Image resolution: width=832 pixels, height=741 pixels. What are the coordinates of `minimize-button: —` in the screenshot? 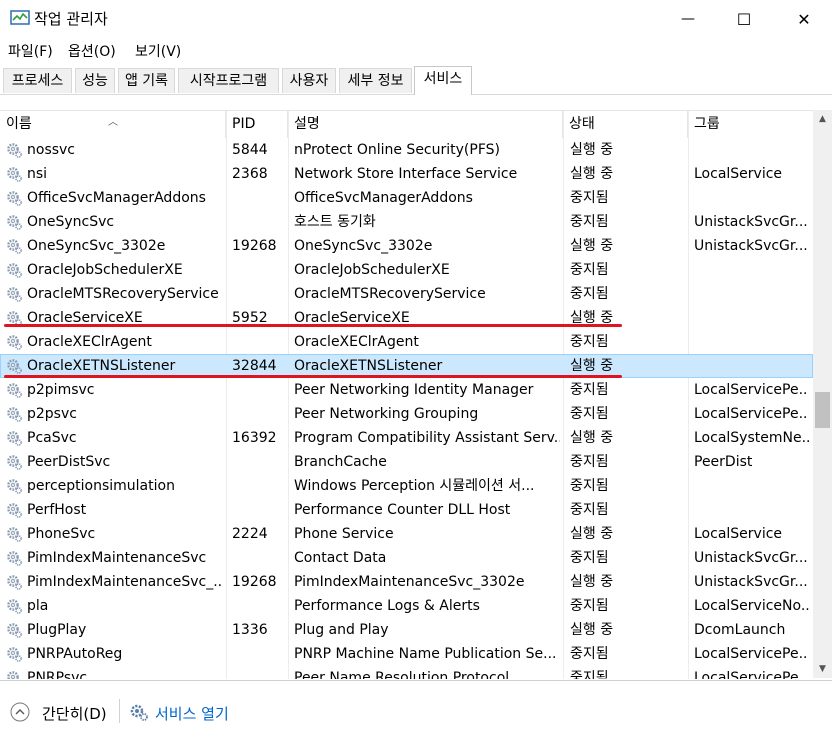 It's located at (688, 19).